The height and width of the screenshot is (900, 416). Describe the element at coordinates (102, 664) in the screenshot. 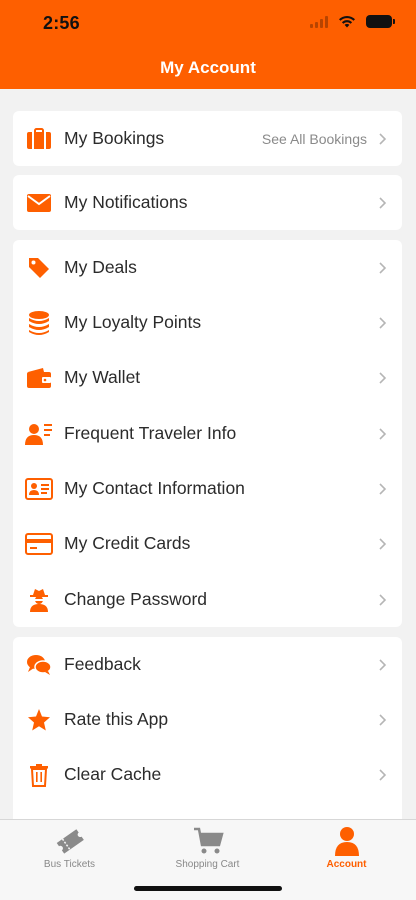

I see `menu-item-label: Feedback` at that location.